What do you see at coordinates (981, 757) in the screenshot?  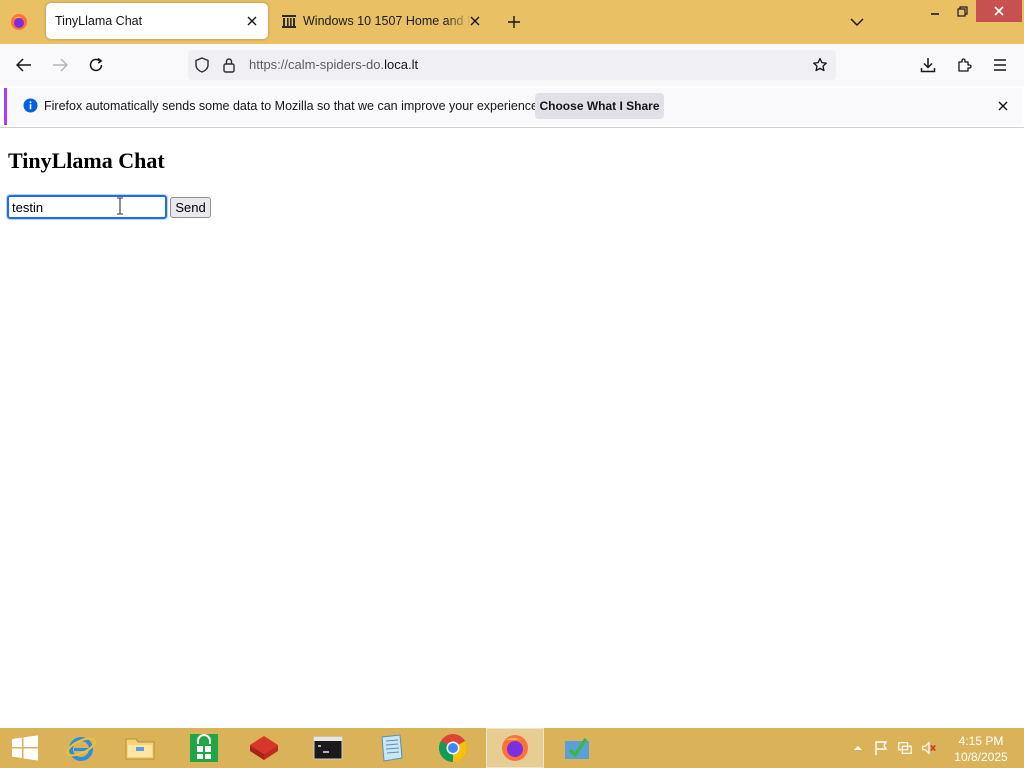 I see `clock-date: 10/8/2025` at bounding box center [981, 757].